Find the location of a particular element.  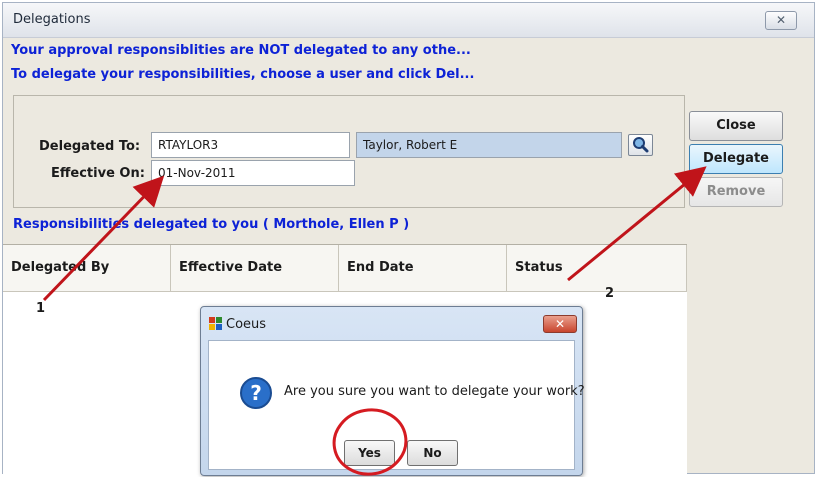

remove-button: Remove is located at coordinates (736, 192).